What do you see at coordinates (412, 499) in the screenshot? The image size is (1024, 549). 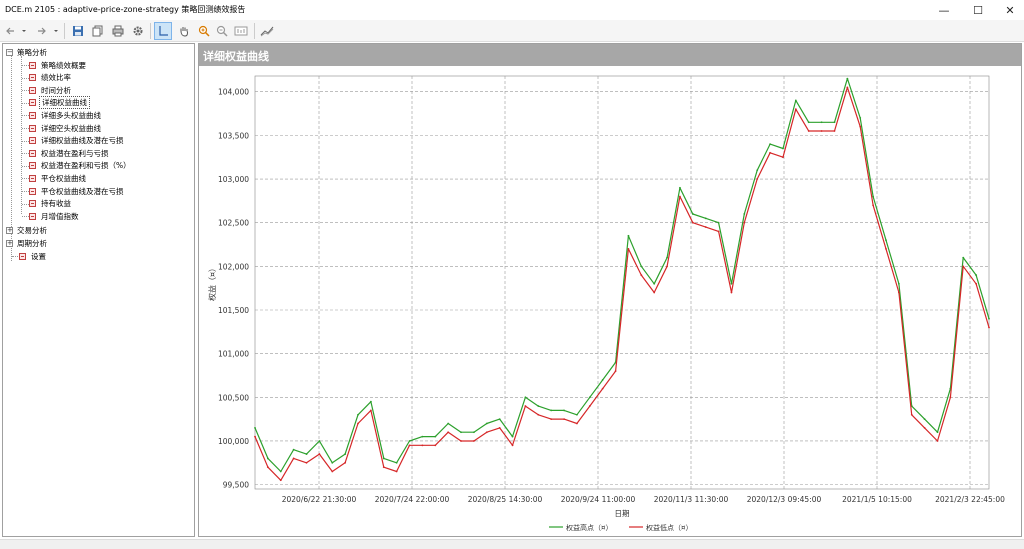 I see `x-tick-label: 2020/7/24 22:00:00` at bounding box center [412, 499].